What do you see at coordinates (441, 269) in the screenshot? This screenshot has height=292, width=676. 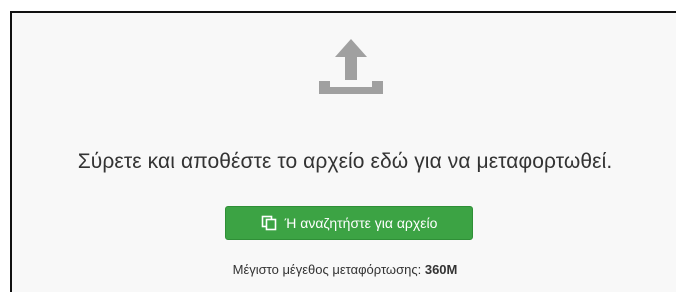 I see `max-upload-size-value: 360M` at bounding box center [441, 269].